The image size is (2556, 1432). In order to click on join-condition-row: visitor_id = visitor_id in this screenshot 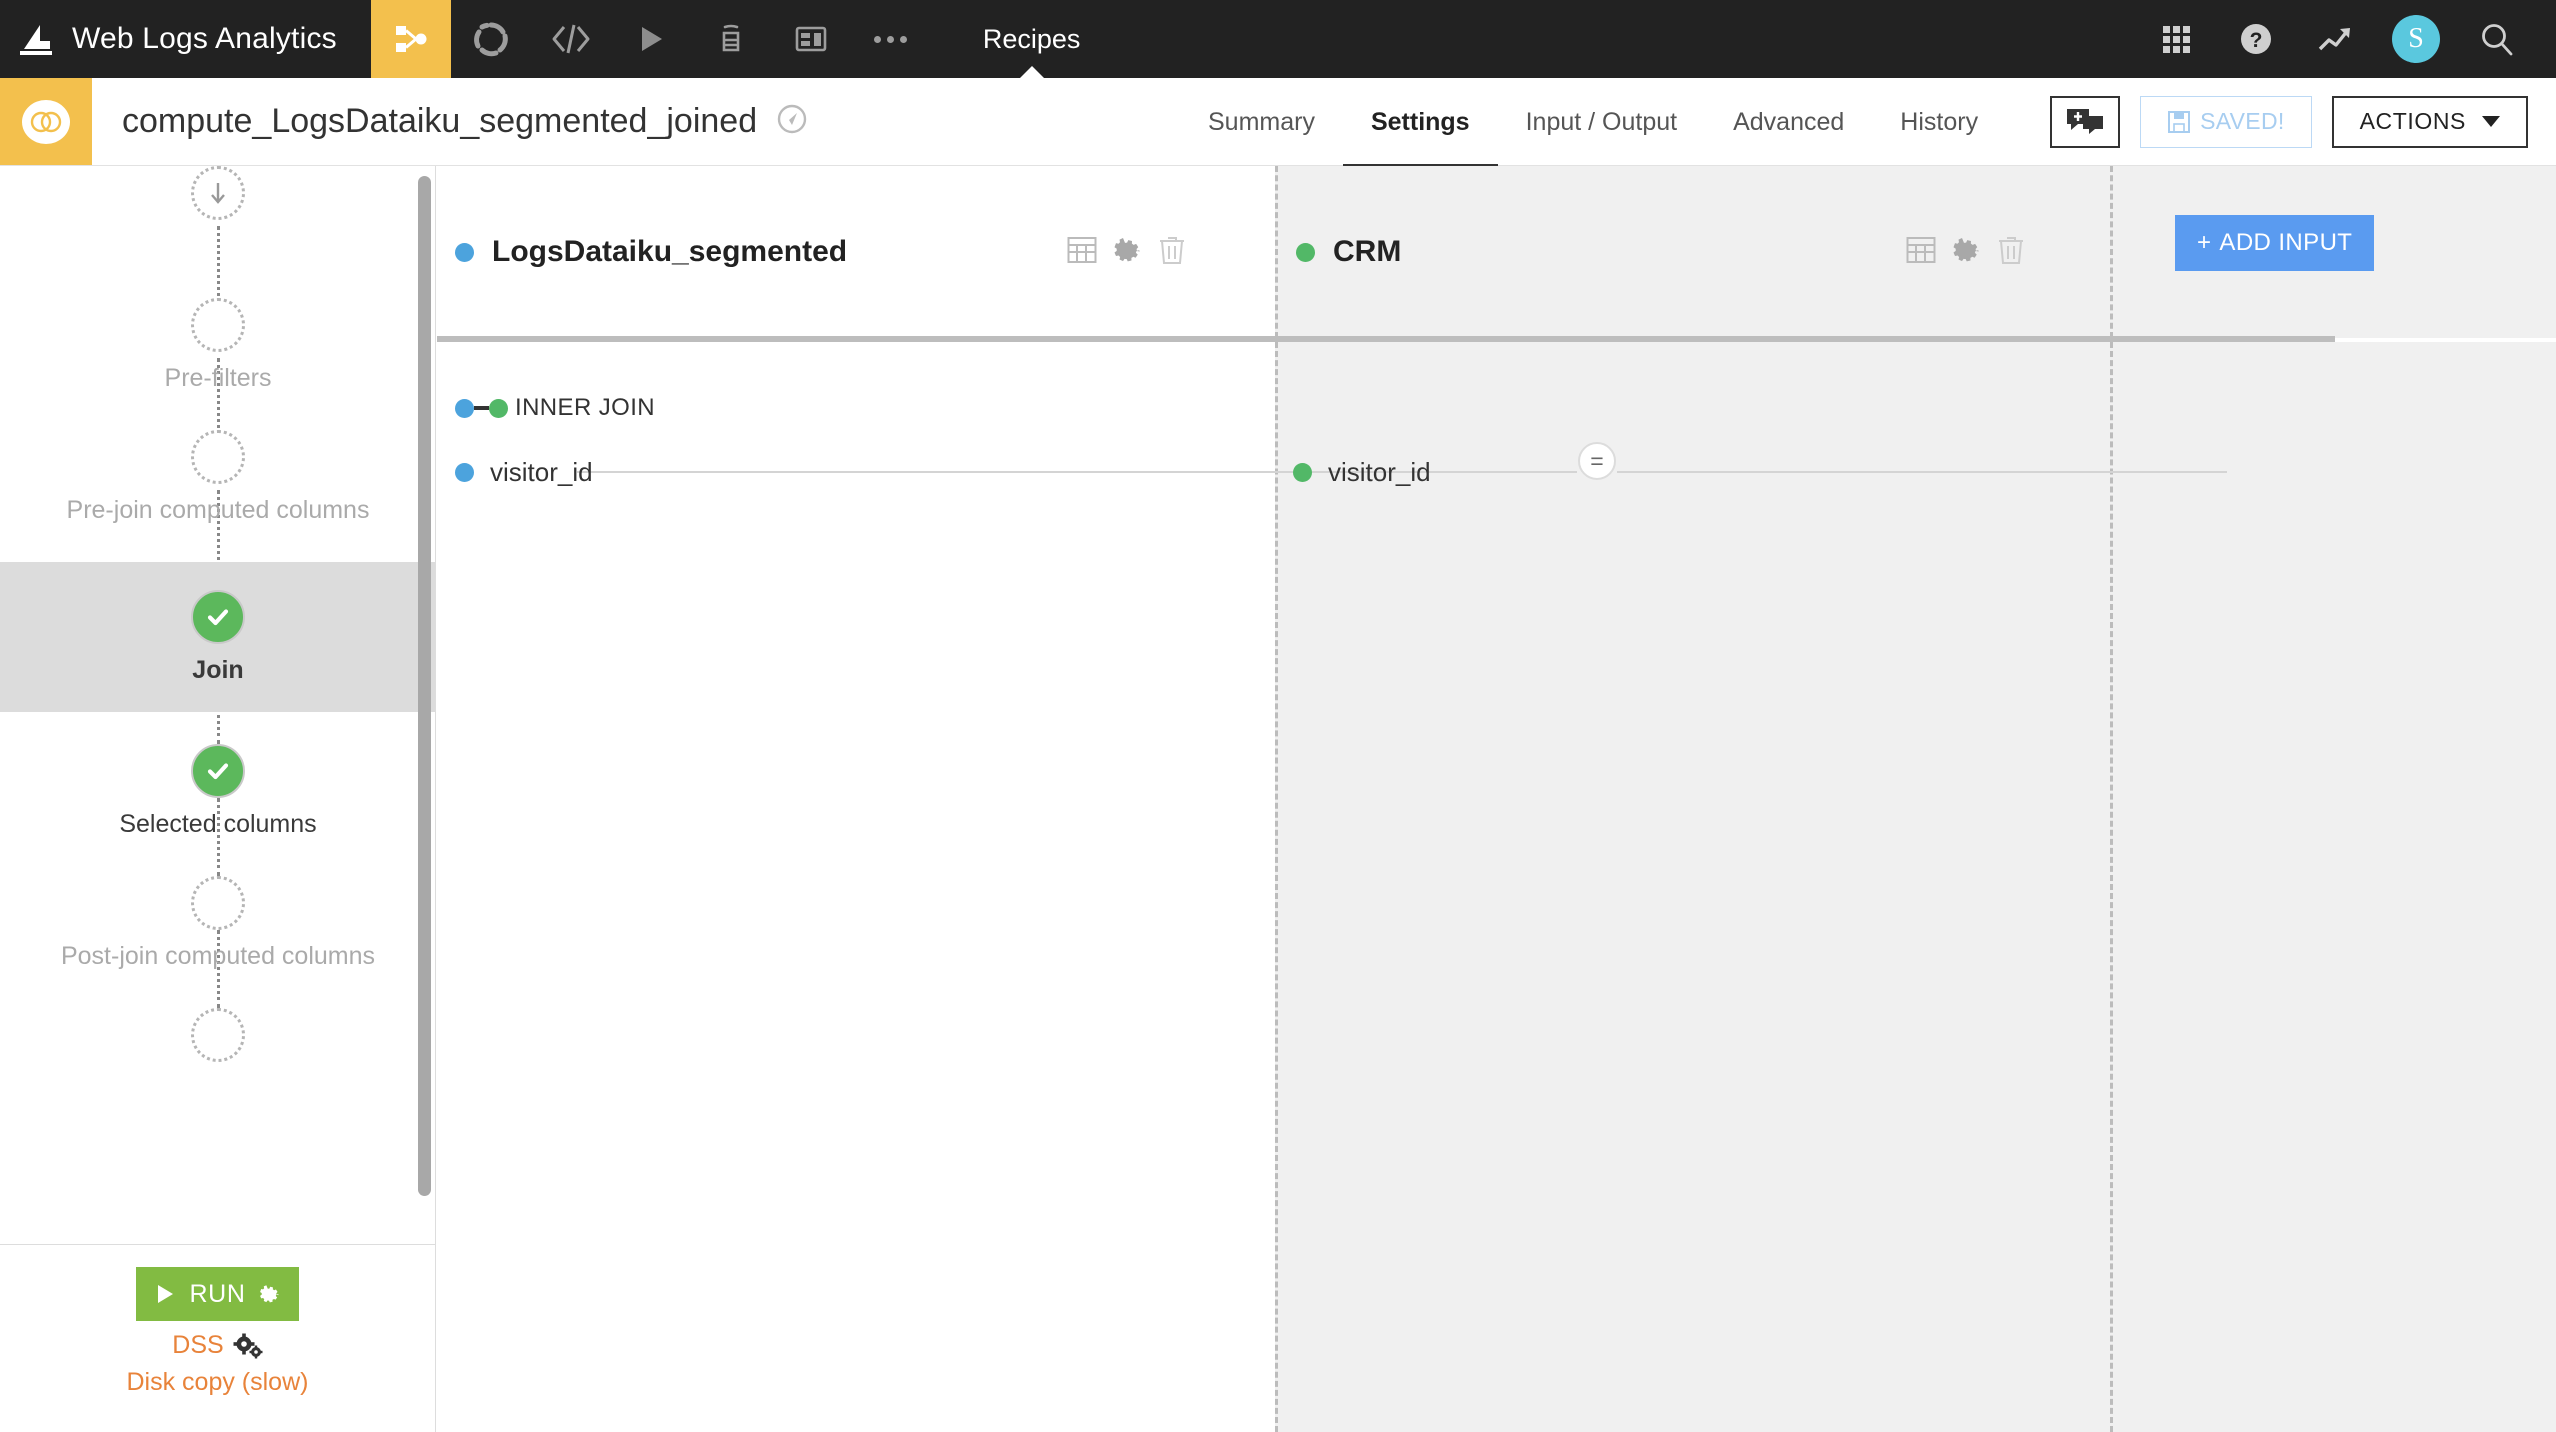, I will do `click(1496, 472)`.